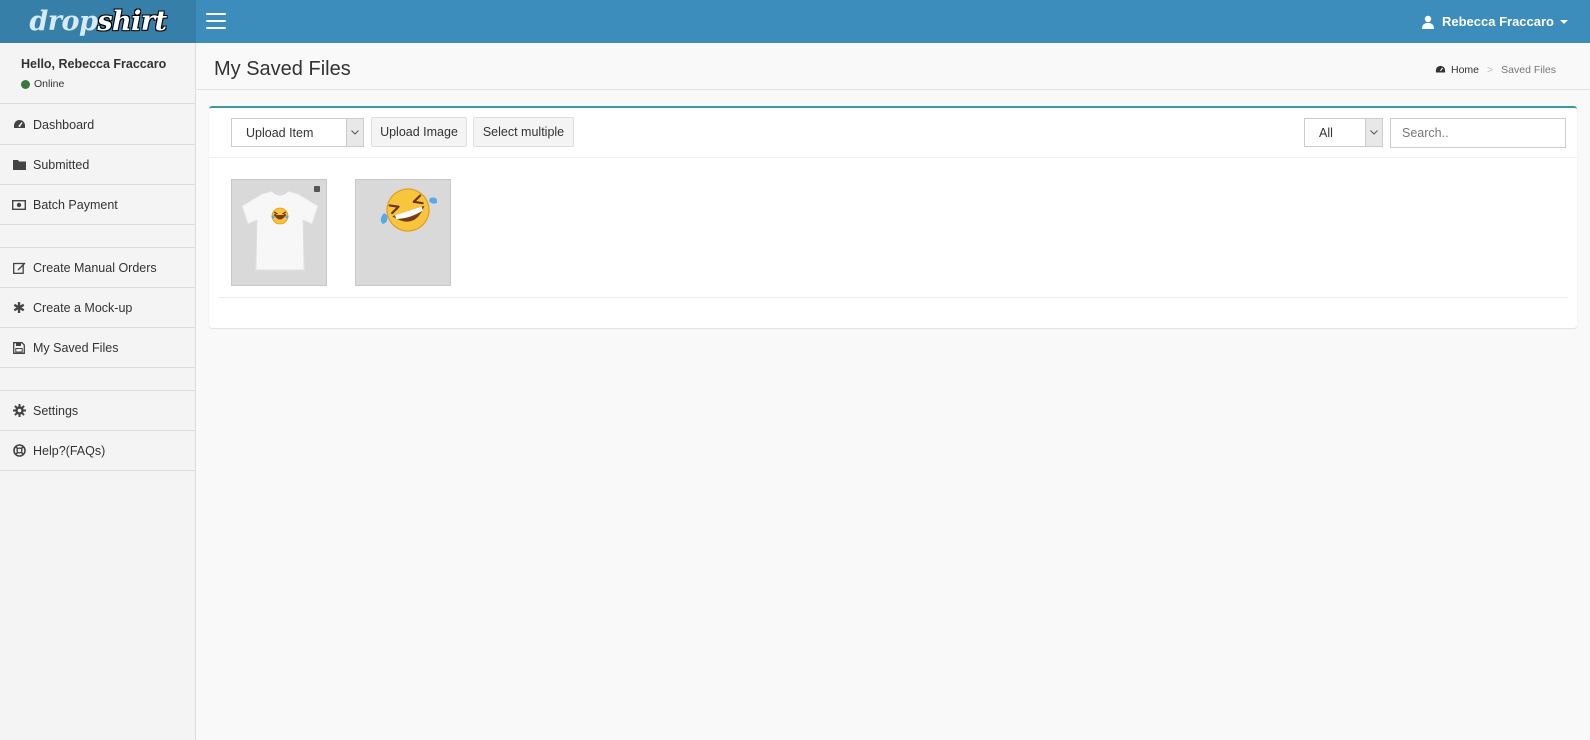 The height and width of the screenshot is (740, 1590). What do you see at coordinates (25, 84) in the screenshot?
I see `online-dot-icon` at bounding box center [25, 84].